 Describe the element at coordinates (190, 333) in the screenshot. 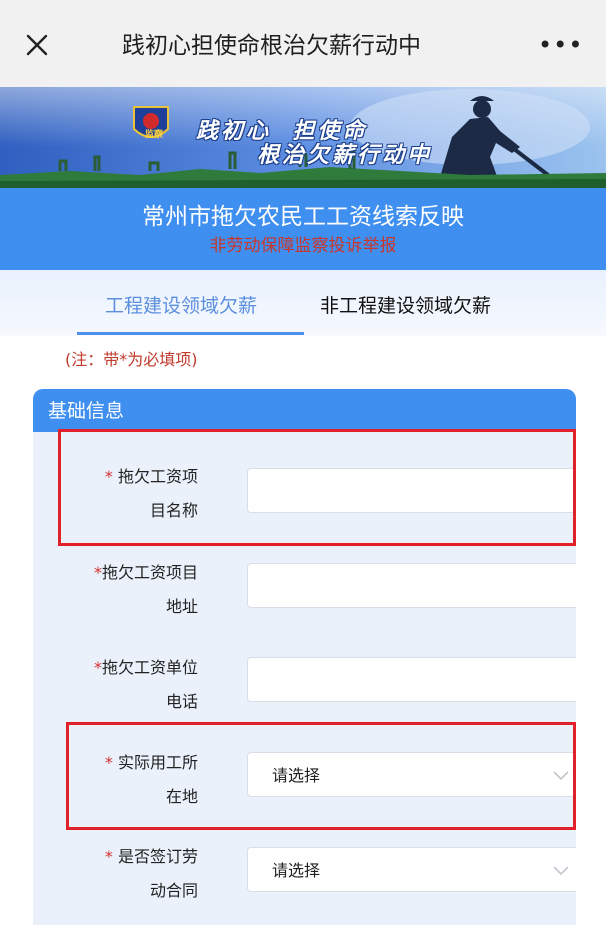

I see `active-tab-indicator` at that location.